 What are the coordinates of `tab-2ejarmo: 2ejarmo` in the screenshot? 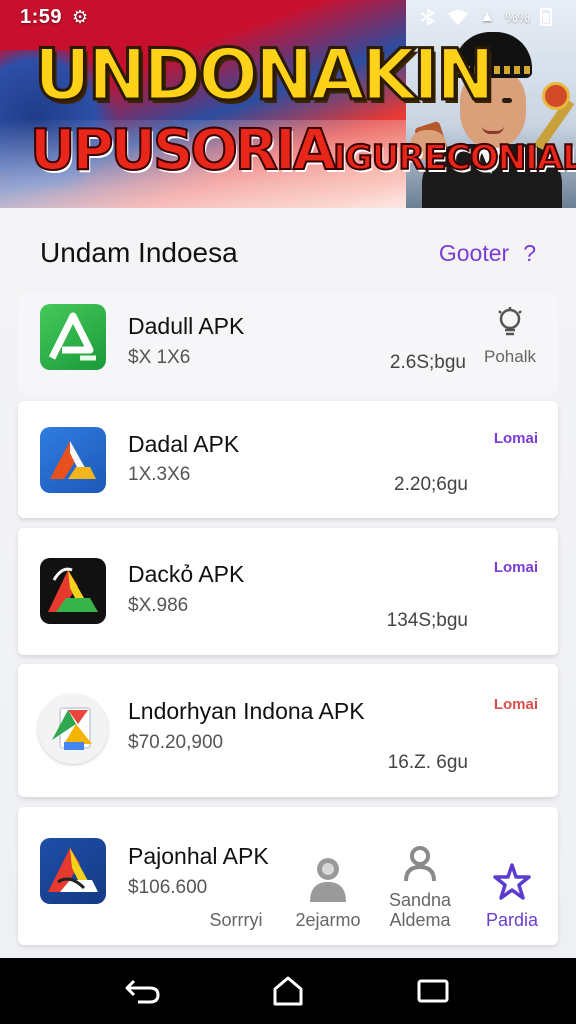 It's located at (328, 894).